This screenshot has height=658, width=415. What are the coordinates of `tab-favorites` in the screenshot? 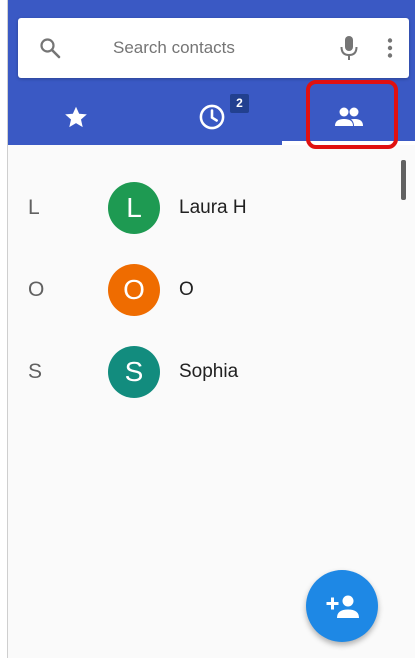 It's located at (76, 116).